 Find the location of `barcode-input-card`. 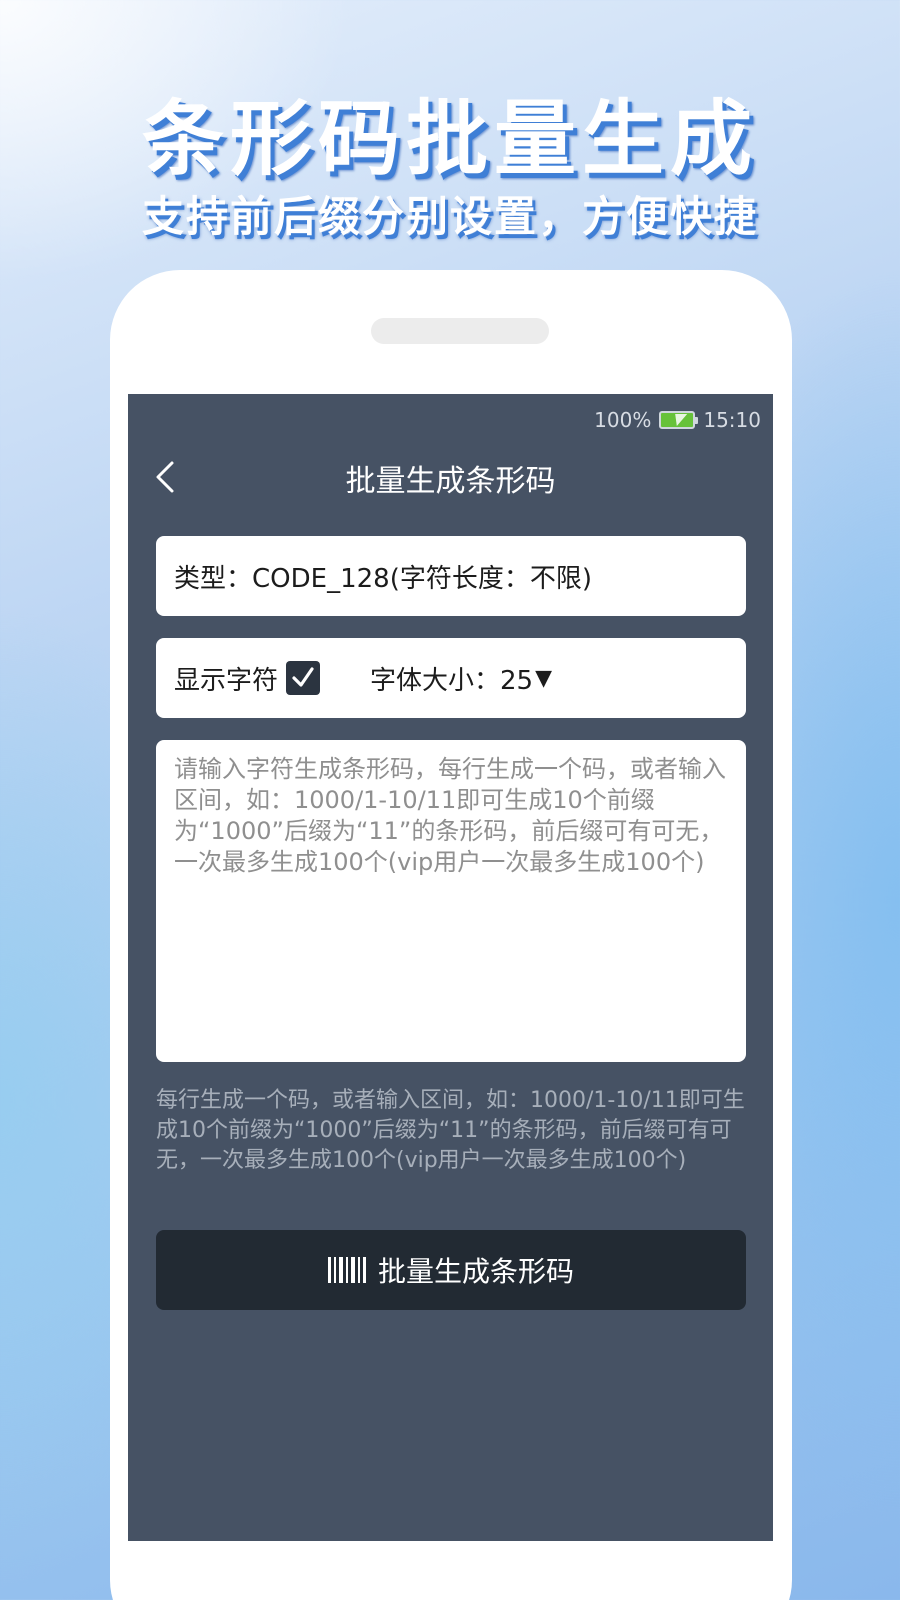

barcode-input-card is located at coordinates (451, 901).